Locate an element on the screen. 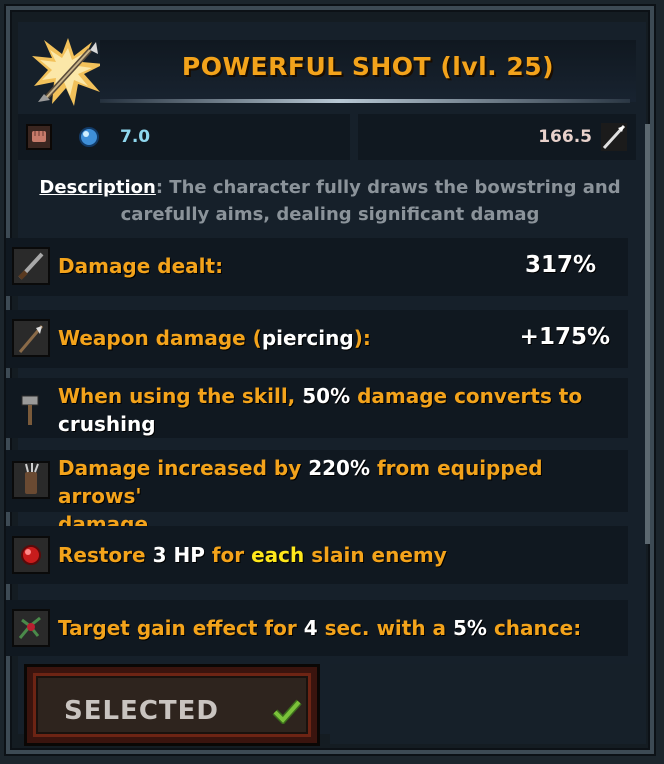 Image resolution: width=664 pixels, height=764 pixels. arrow-burst-icon is located at coordinates (68, 72).